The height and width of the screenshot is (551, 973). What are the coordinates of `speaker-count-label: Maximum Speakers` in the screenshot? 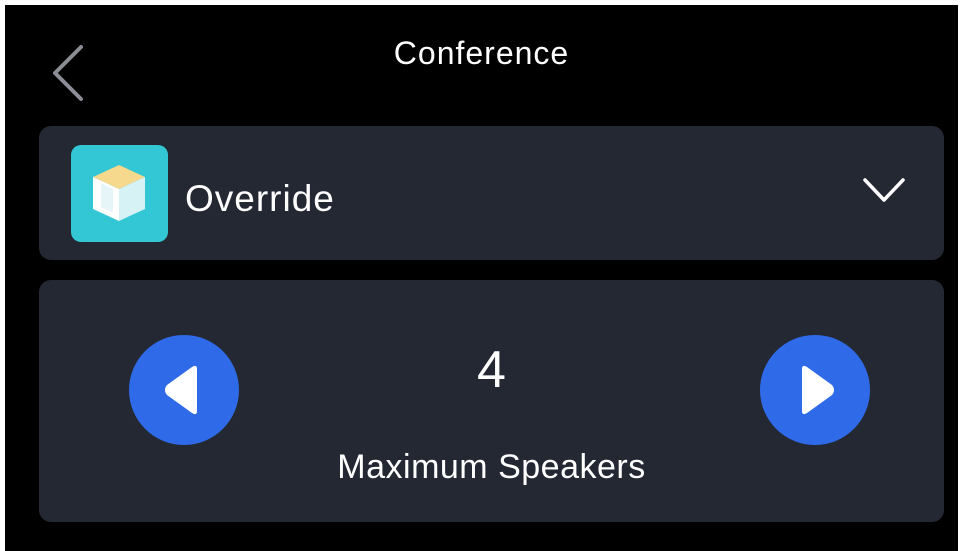 It's located at (491, 467).